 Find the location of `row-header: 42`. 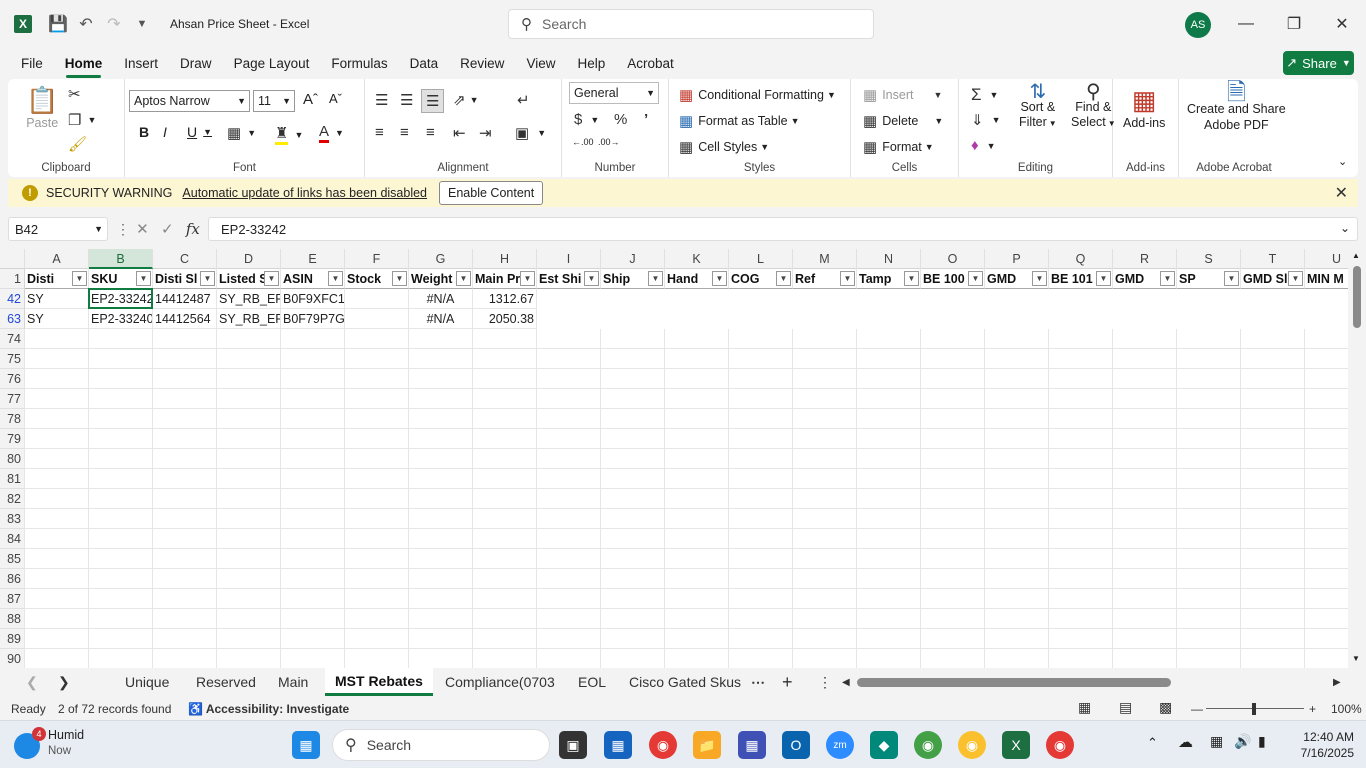

row-header: 42 is located at coordinates (12, 299).